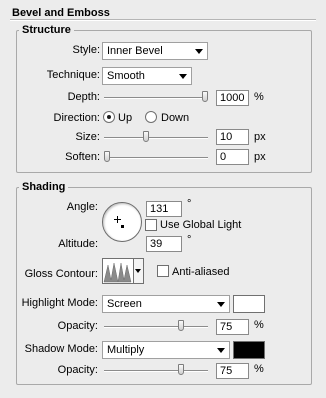 The height and width of the screenshot is (398, 326). I want to click on direction-down-radio, so click(151, 117).